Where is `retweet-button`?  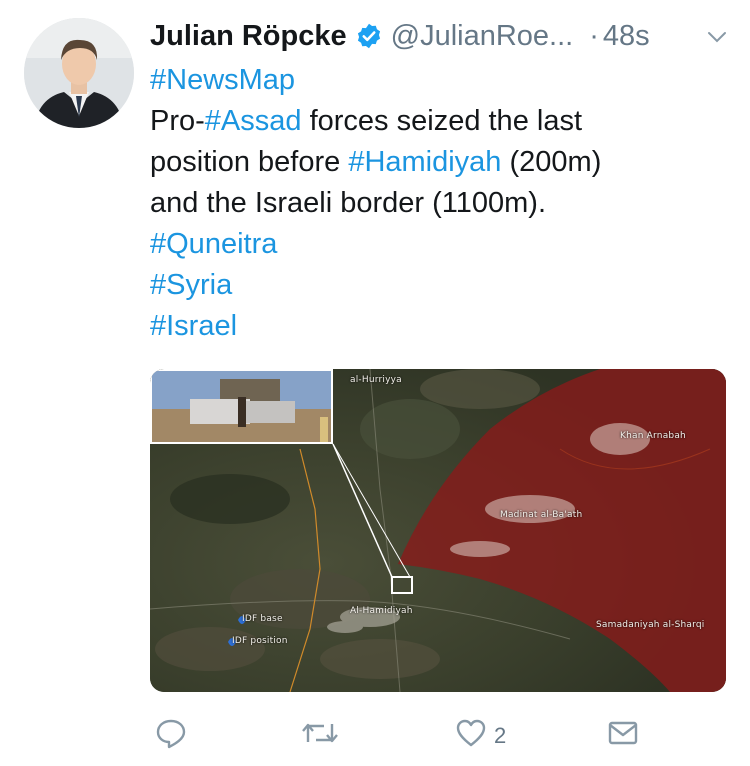
retweet-button is located at coordinates (320, 735).